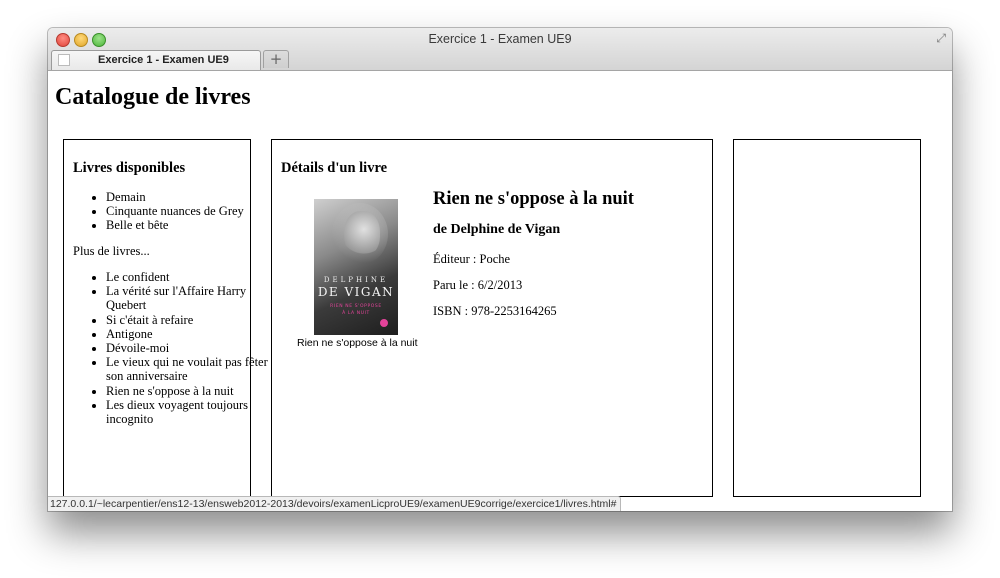 The width and height of the screenshot is (1000, 578). What do you see at coordinates (163, 60) in the screenshot?
I see `tab-label: Exercice 1 - Examen UE9` at bounding box center [163, 60].